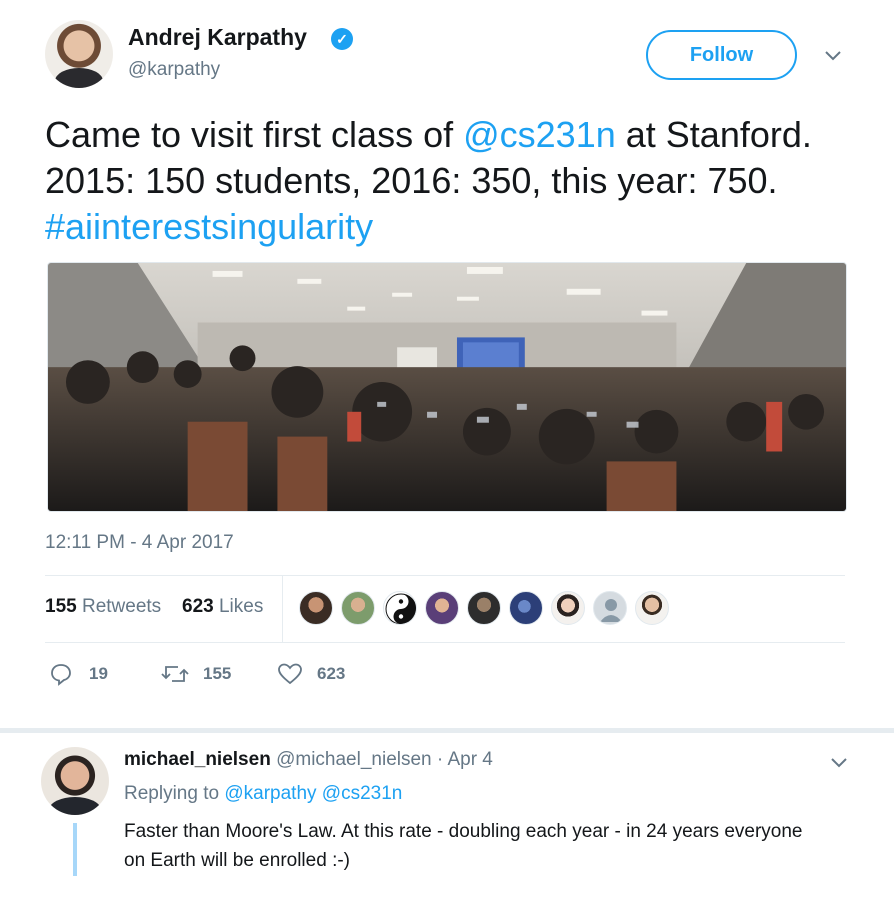 Image resolution: width=894 pixels, height=902 pixels. Describe the element at coordinates (121, 606) in the screenshot. I see `retweets-label: Retweets` at that location.